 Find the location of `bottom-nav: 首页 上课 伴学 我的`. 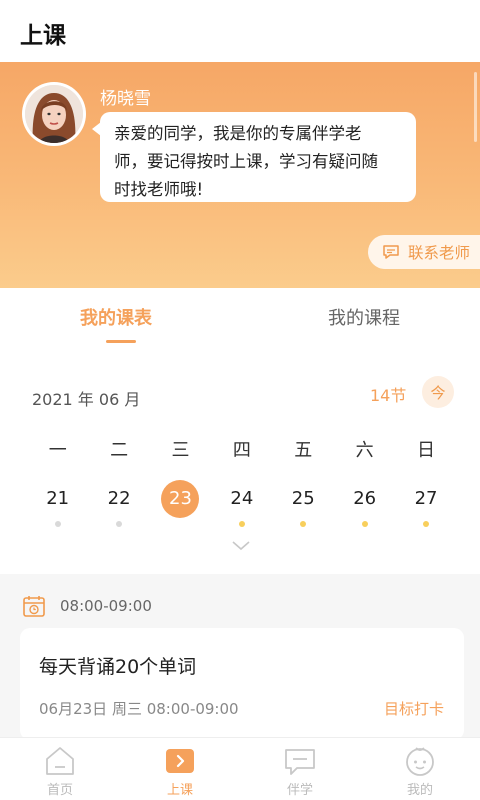

bottom-nav: 首页 上课 伴学 我的 is located at coordinates (240, 768).